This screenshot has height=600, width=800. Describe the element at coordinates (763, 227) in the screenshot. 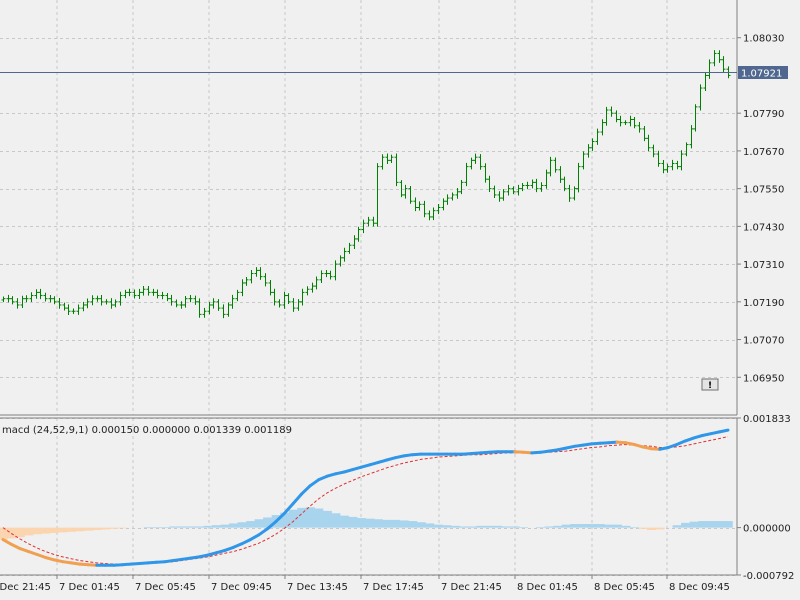

I see `price-tick-label: 1.07430` at that location.